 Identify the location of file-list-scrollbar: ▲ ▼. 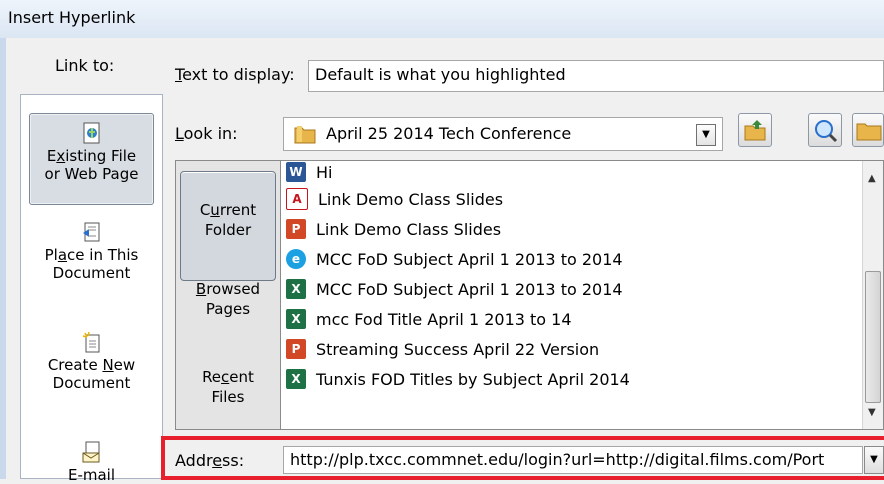
(872, 295).